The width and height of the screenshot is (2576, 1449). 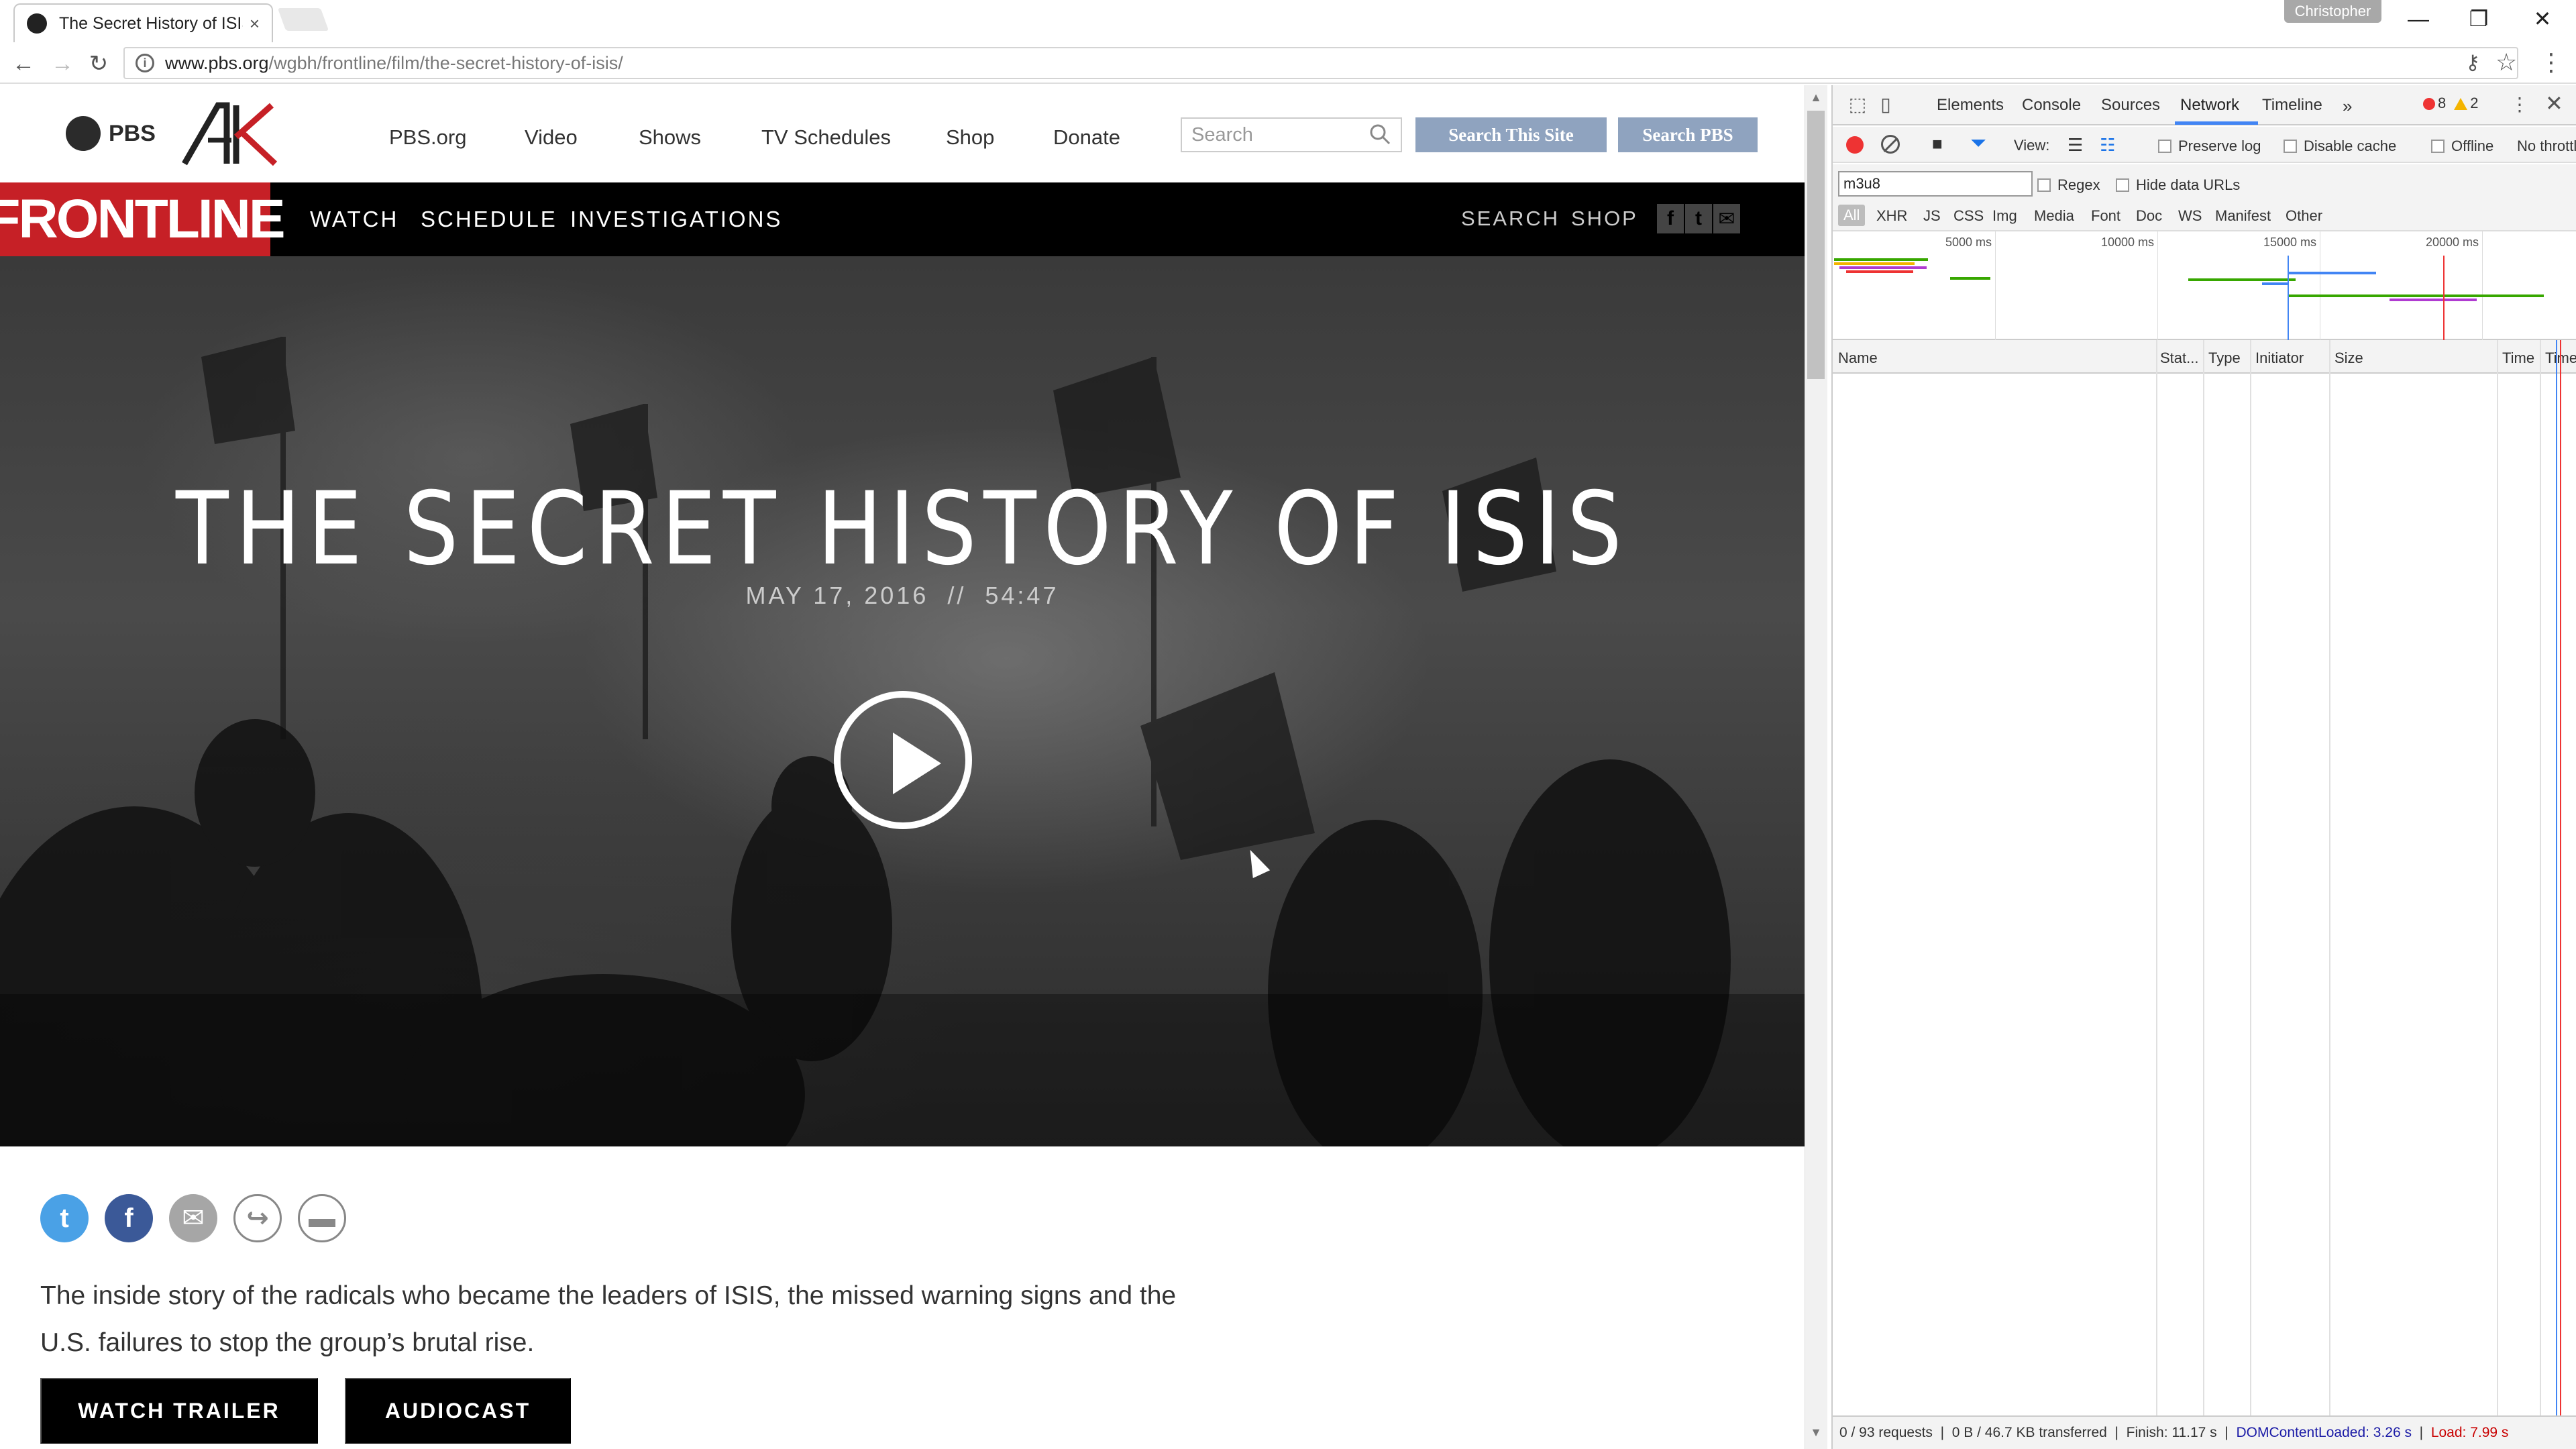 I want to click on comment-icon: ▬, so click(x=322, y=1218).